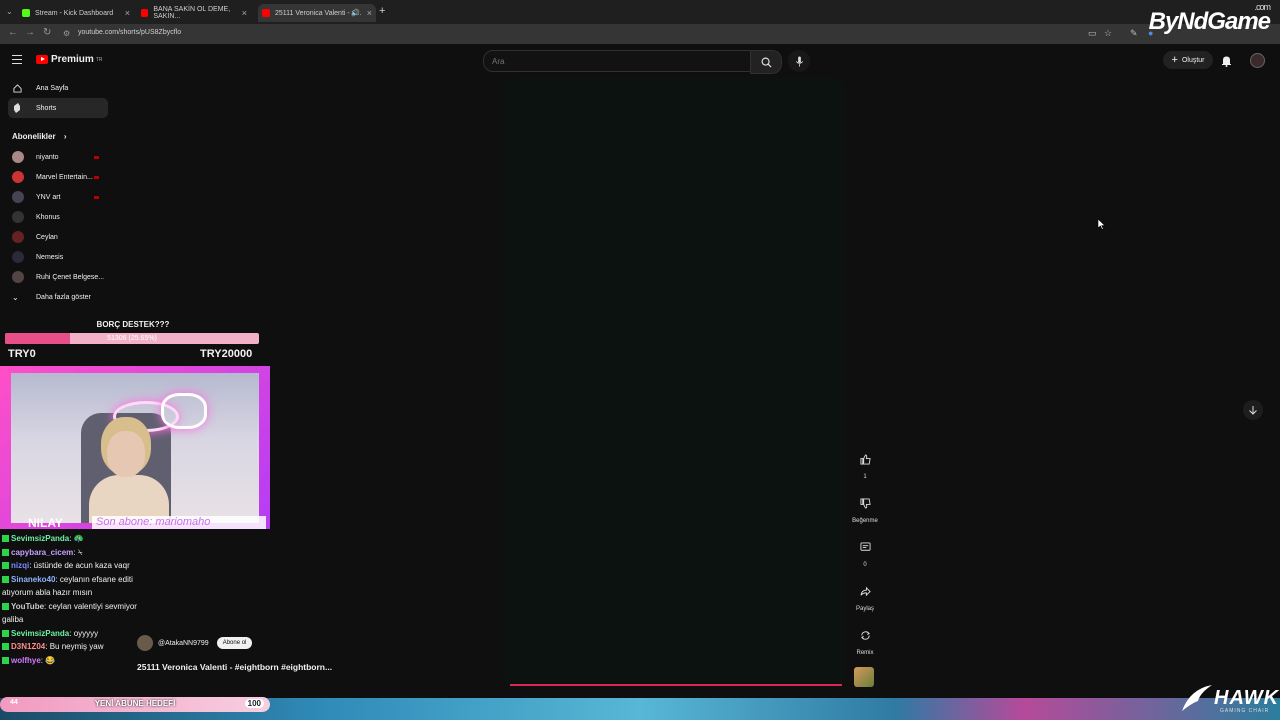 This screenshot has width=1280, height=720. What do you see at coordinates (58, 157) in the screenshot?
I see `sidebar-subscription-item: niyanto` at bounding box center [58, 157].